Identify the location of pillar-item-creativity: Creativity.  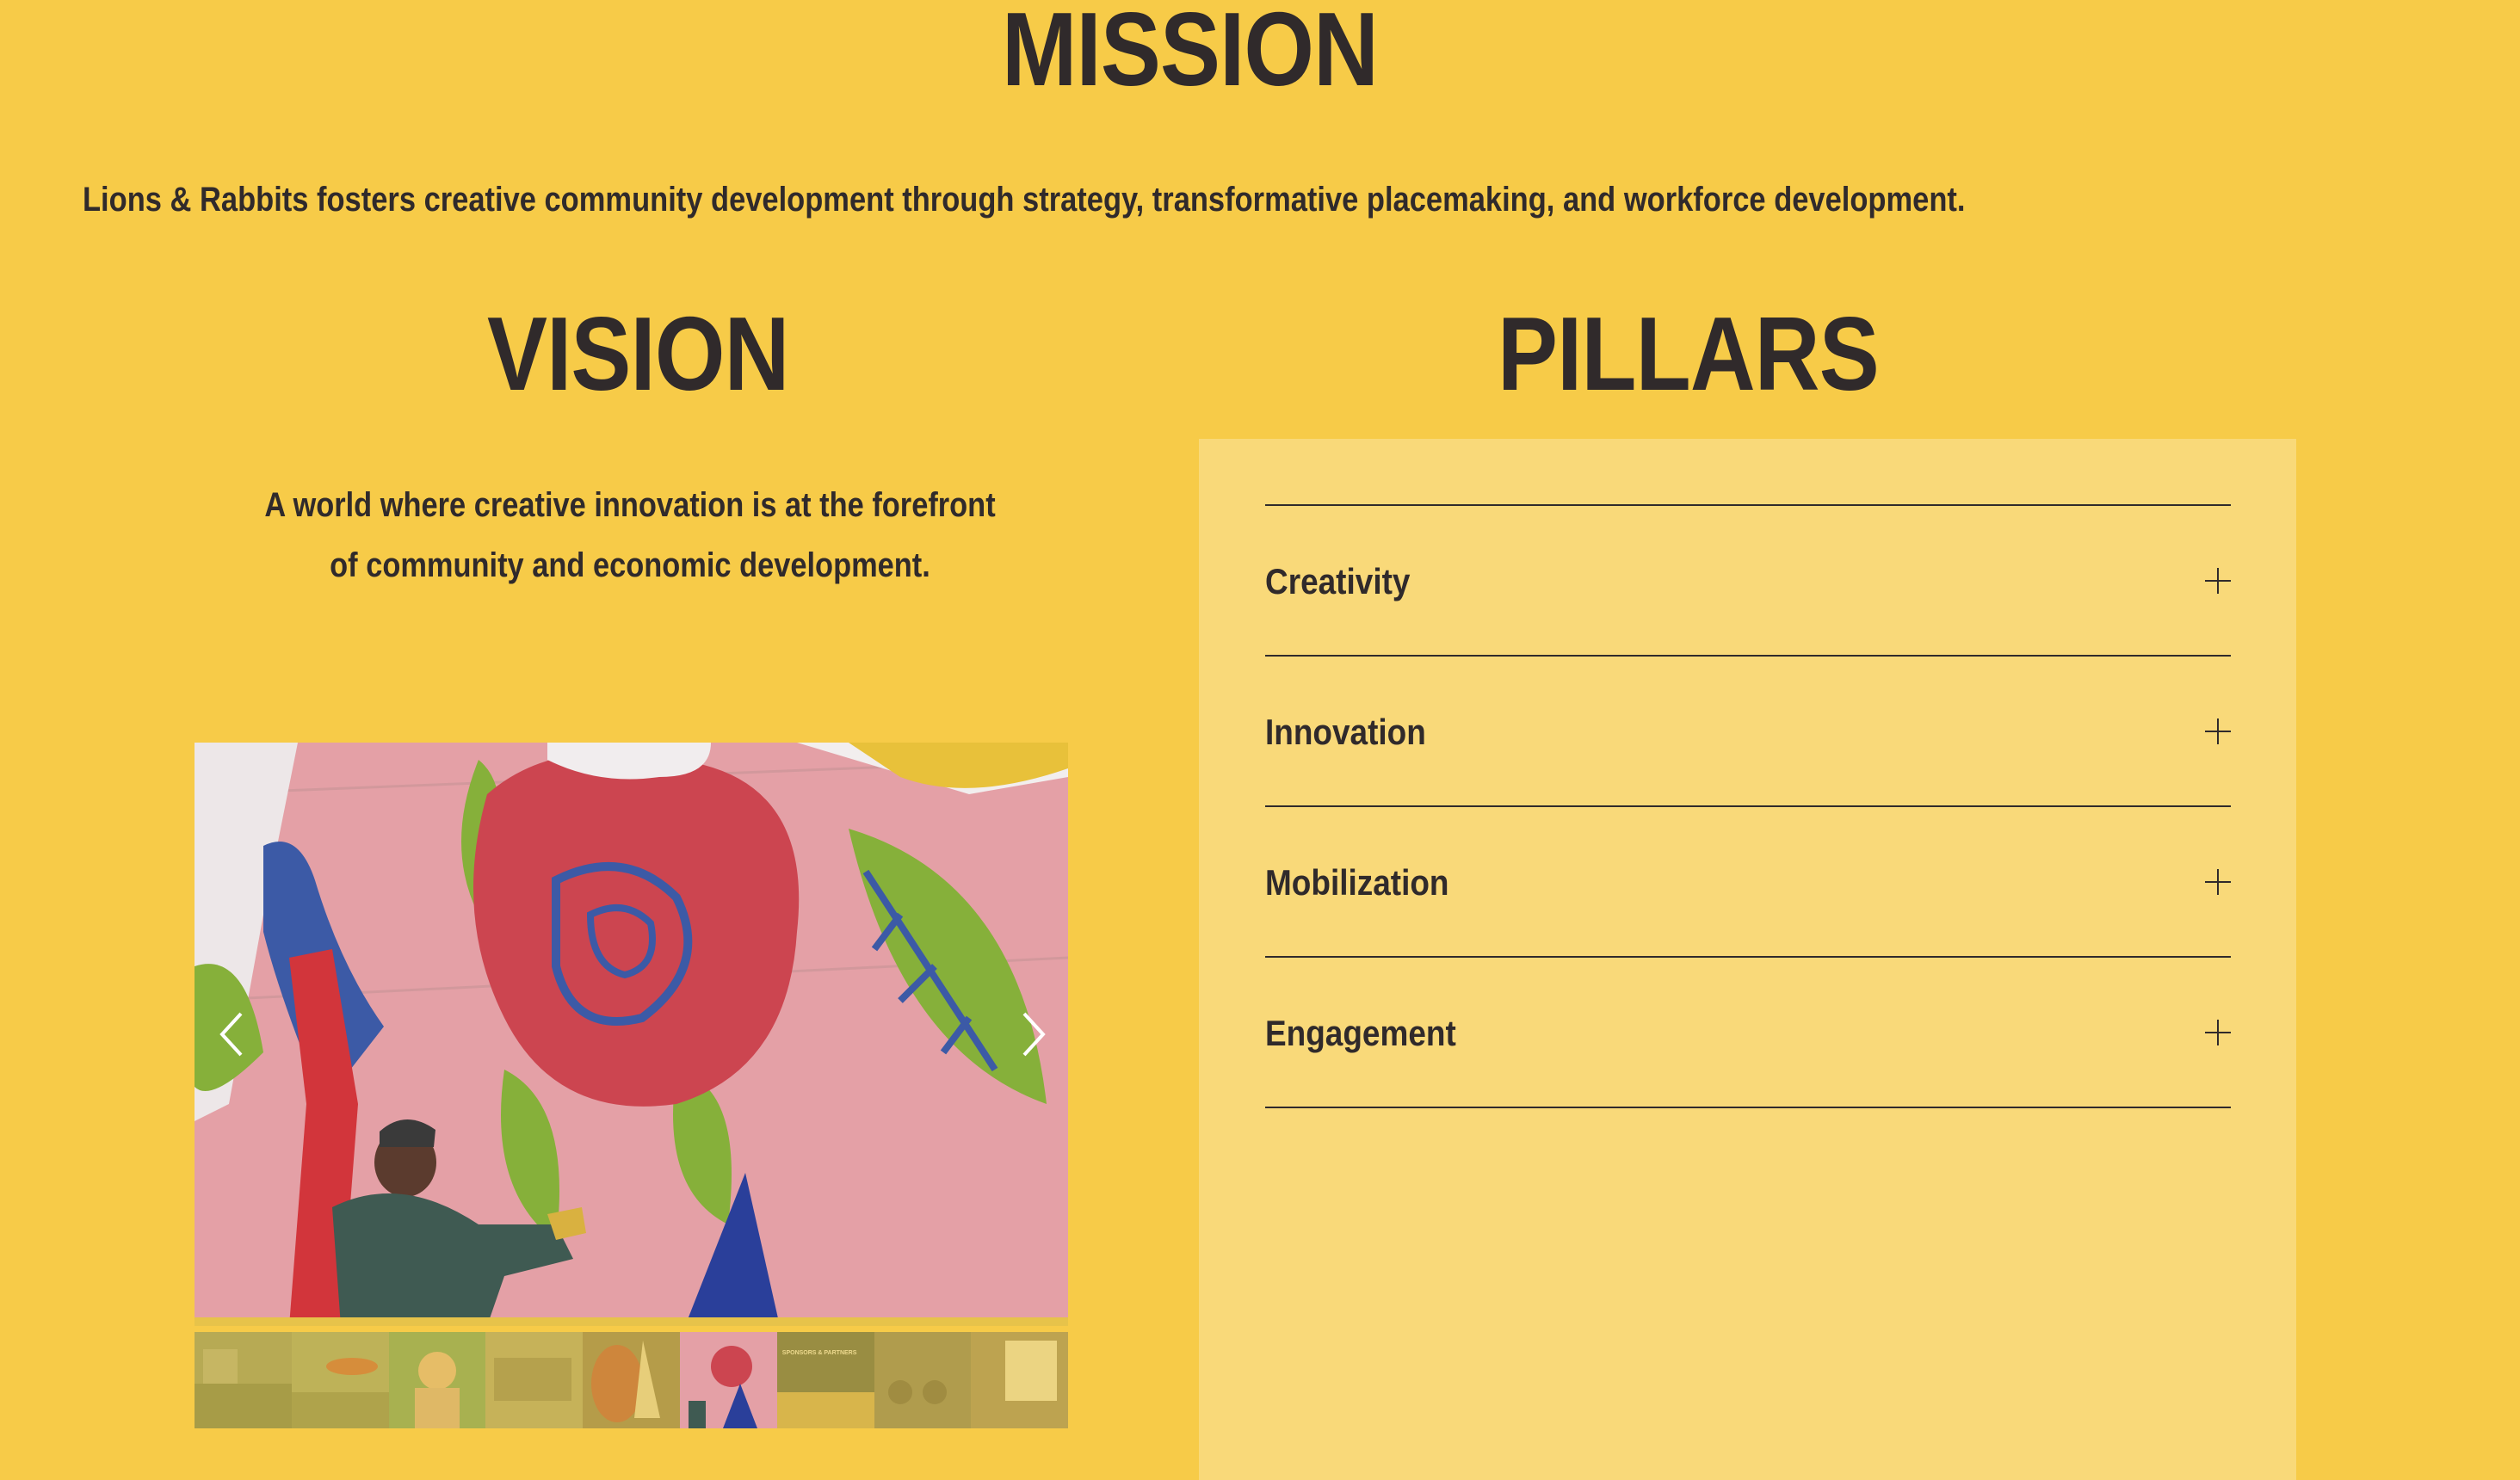
(1748, 581).